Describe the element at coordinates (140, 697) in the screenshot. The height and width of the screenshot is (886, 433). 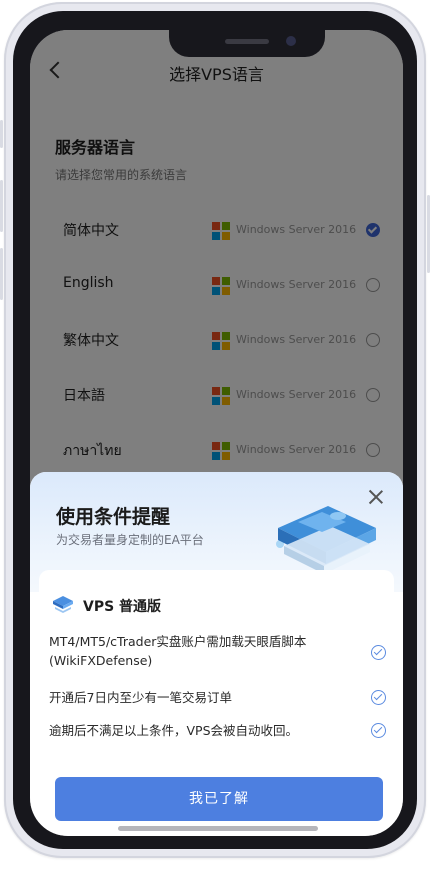
I see `condition-text: 开通后7日内至少有一笔交易订单` at that location.